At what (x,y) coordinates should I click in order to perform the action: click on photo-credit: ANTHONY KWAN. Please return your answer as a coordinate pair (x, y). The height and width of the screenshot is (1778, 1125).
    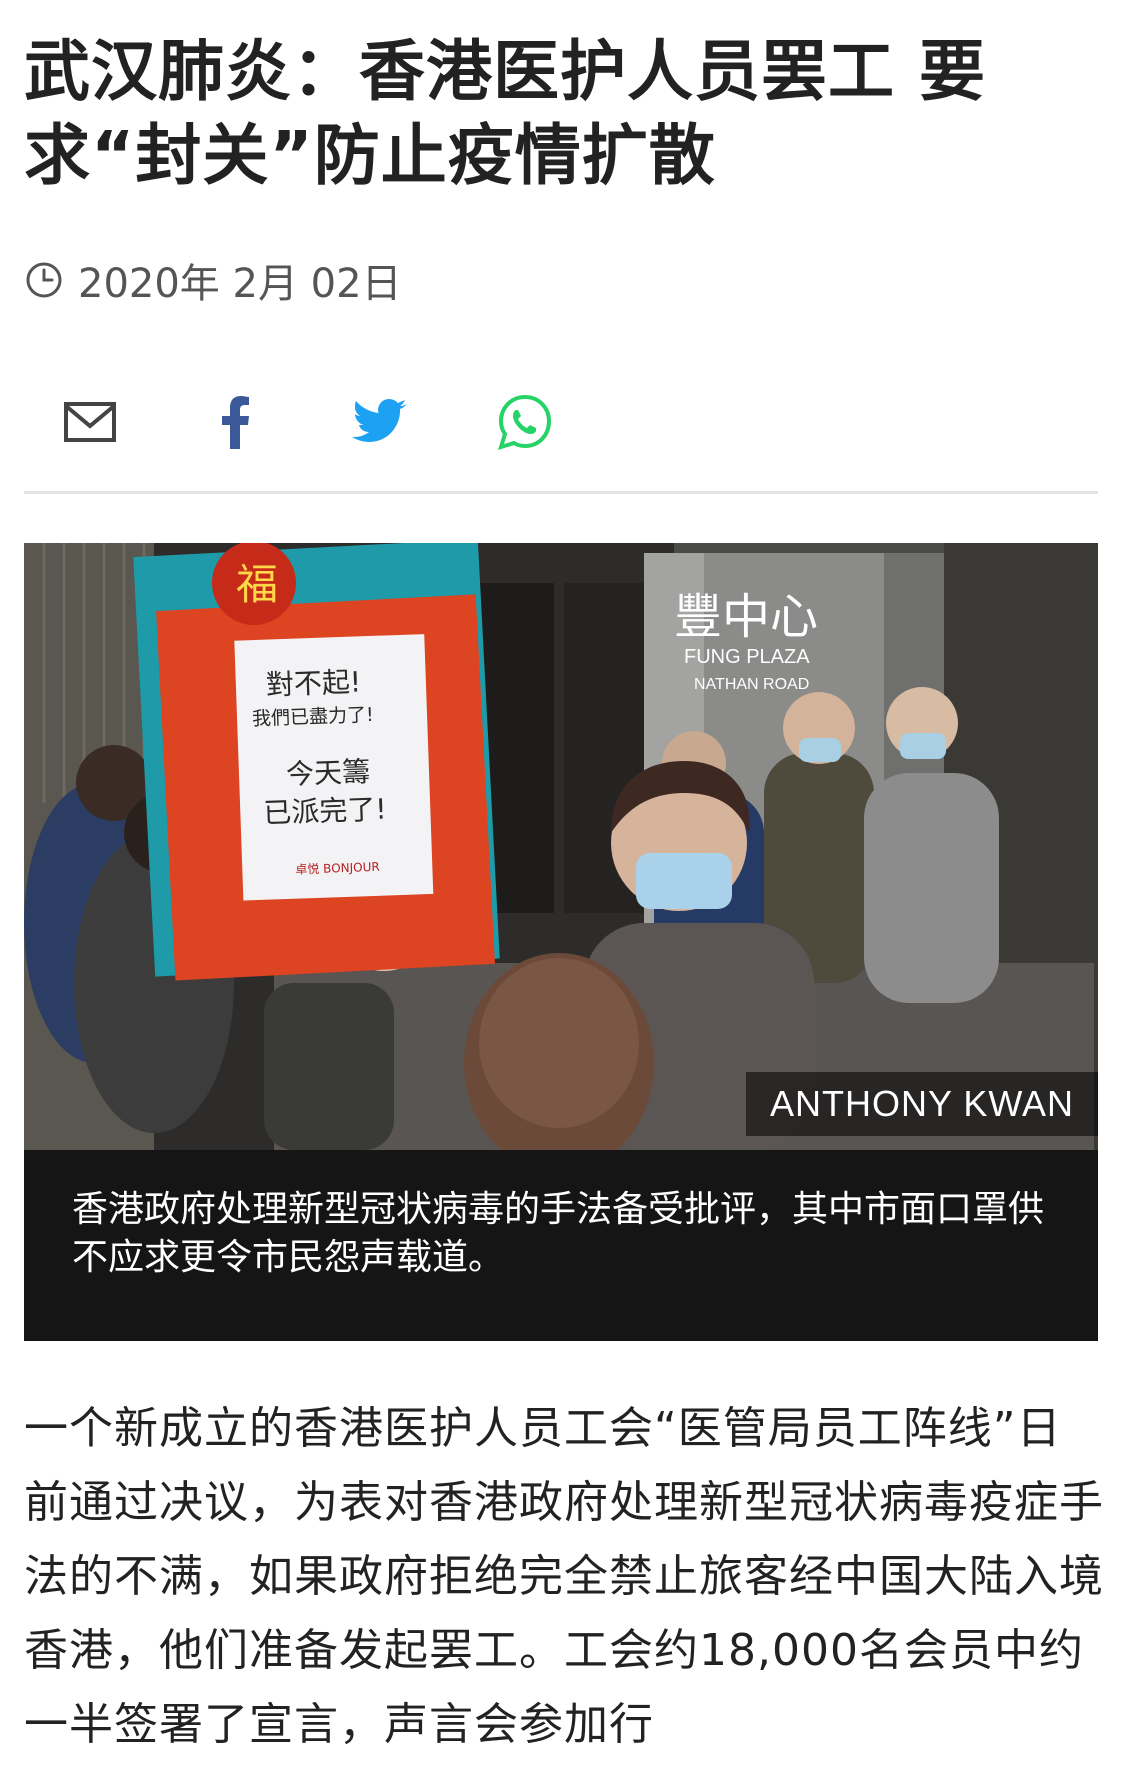
    Looking at the image, I should click on (921, 1104).